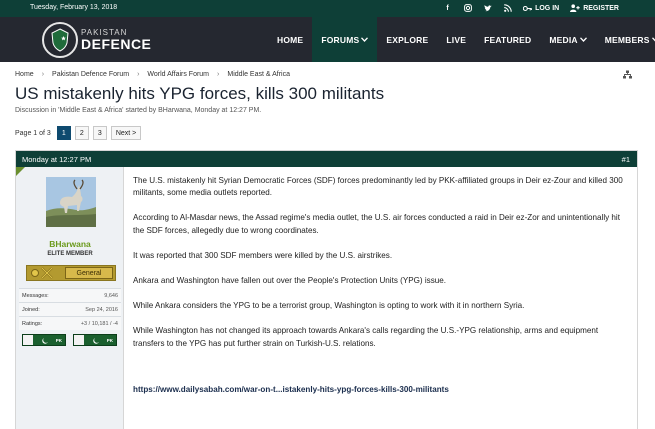 This screenshot has width=655, height=429. Describe the element at coordinates (456, 39) in the screenshot. I see `nav-live: LIVE` at that location.